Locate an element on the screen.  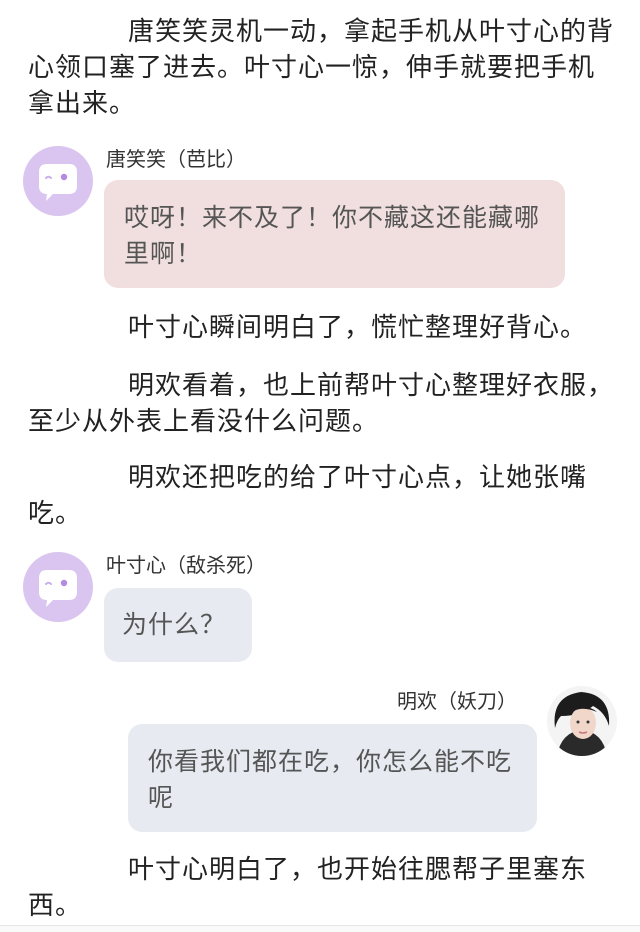
narration-paragraph: 明欢看着，也上前帮叶寸心整理好衣服，至少从外表上看没什么问题。 is located at coordinates (321, 404).